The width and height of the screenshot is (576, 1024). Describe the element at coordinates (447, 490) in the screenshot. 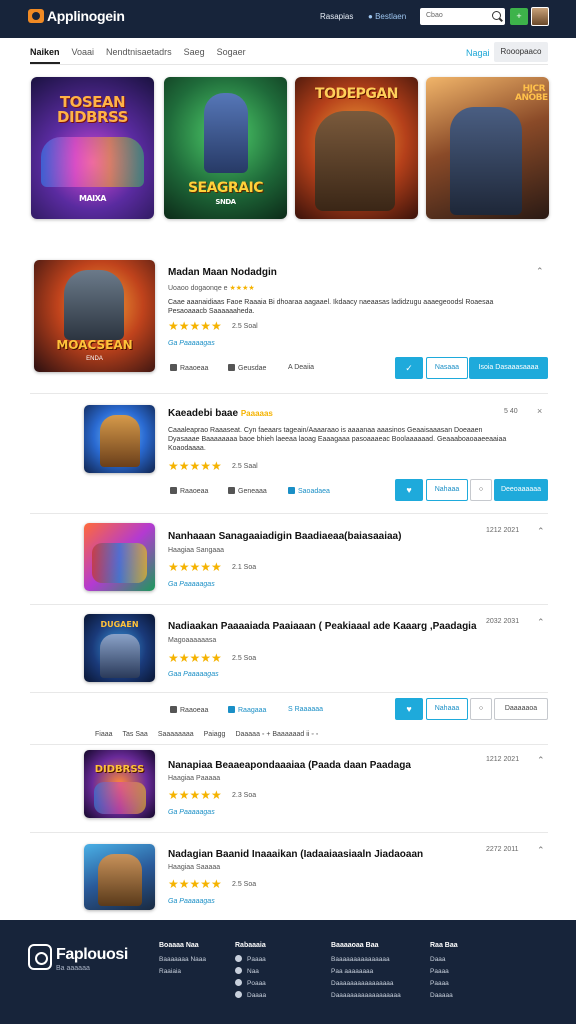

I see `secondary-button-2: Nahaaa` at that location.